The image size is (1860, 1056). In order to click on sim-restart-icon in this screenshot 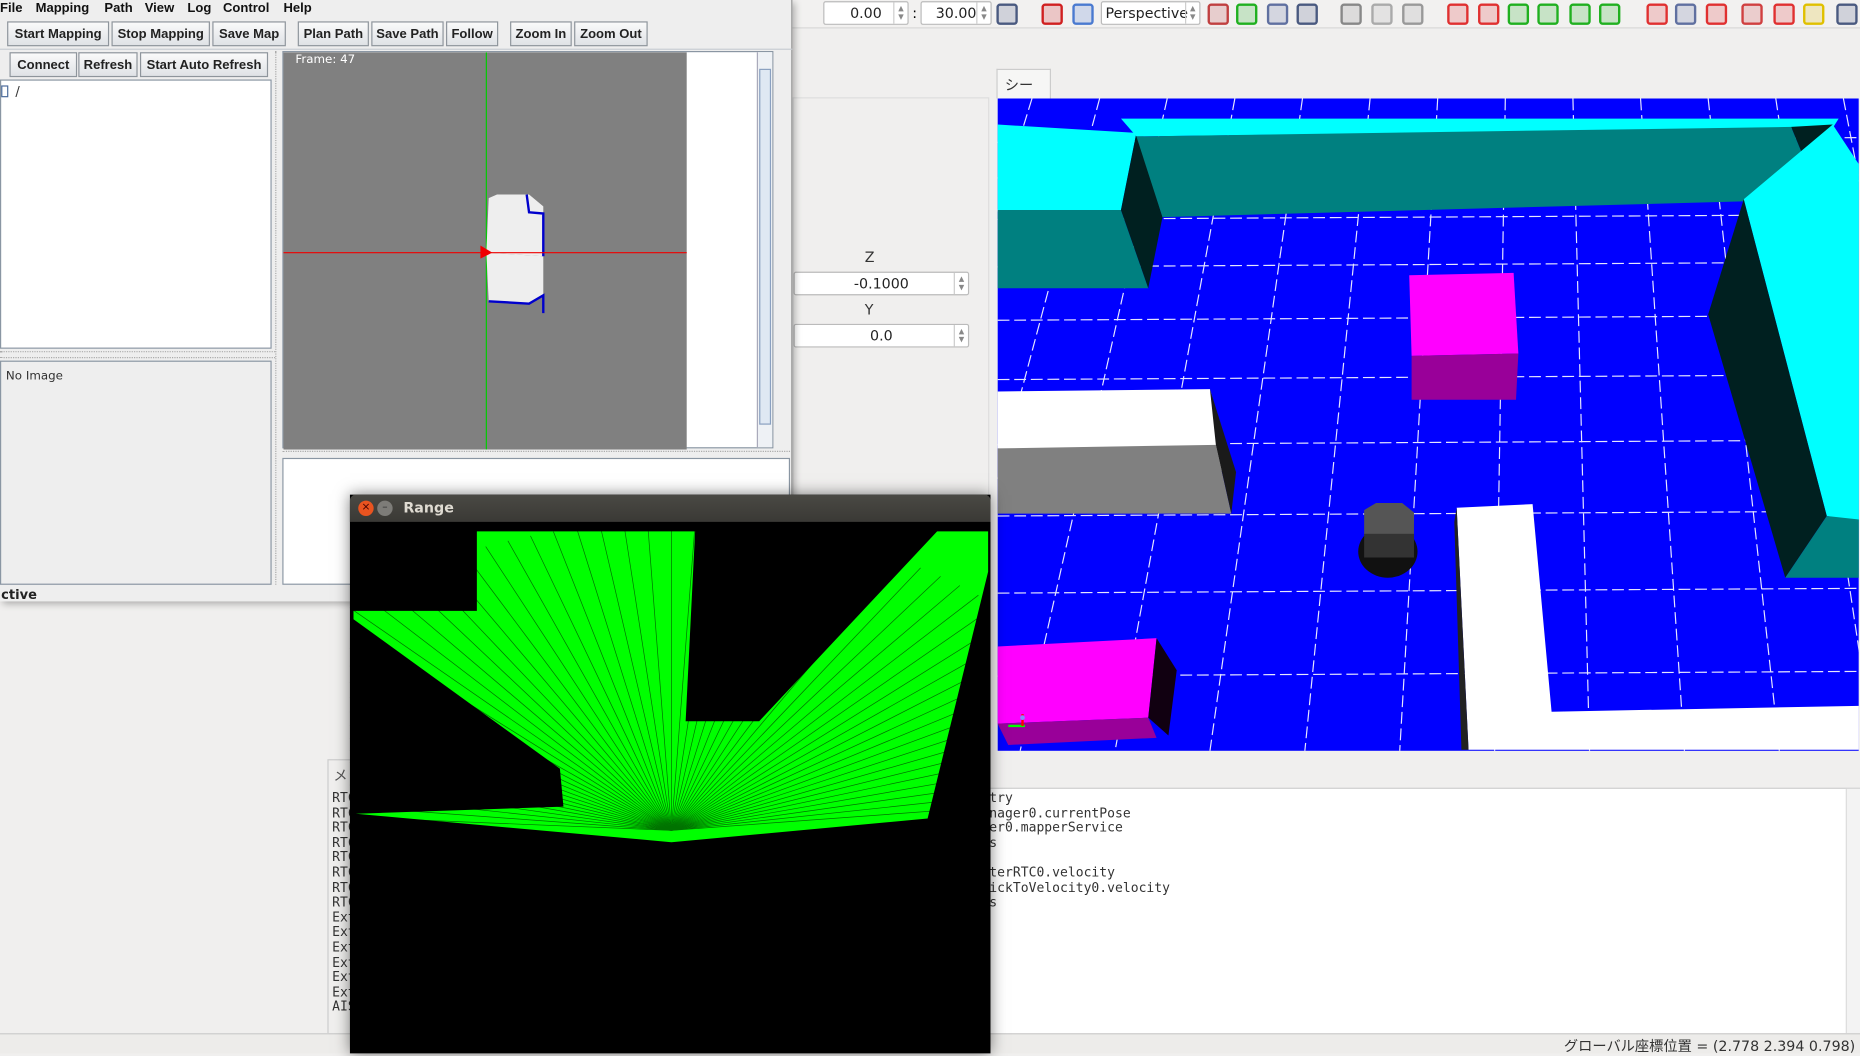, I will do `click(1489, 14)`.